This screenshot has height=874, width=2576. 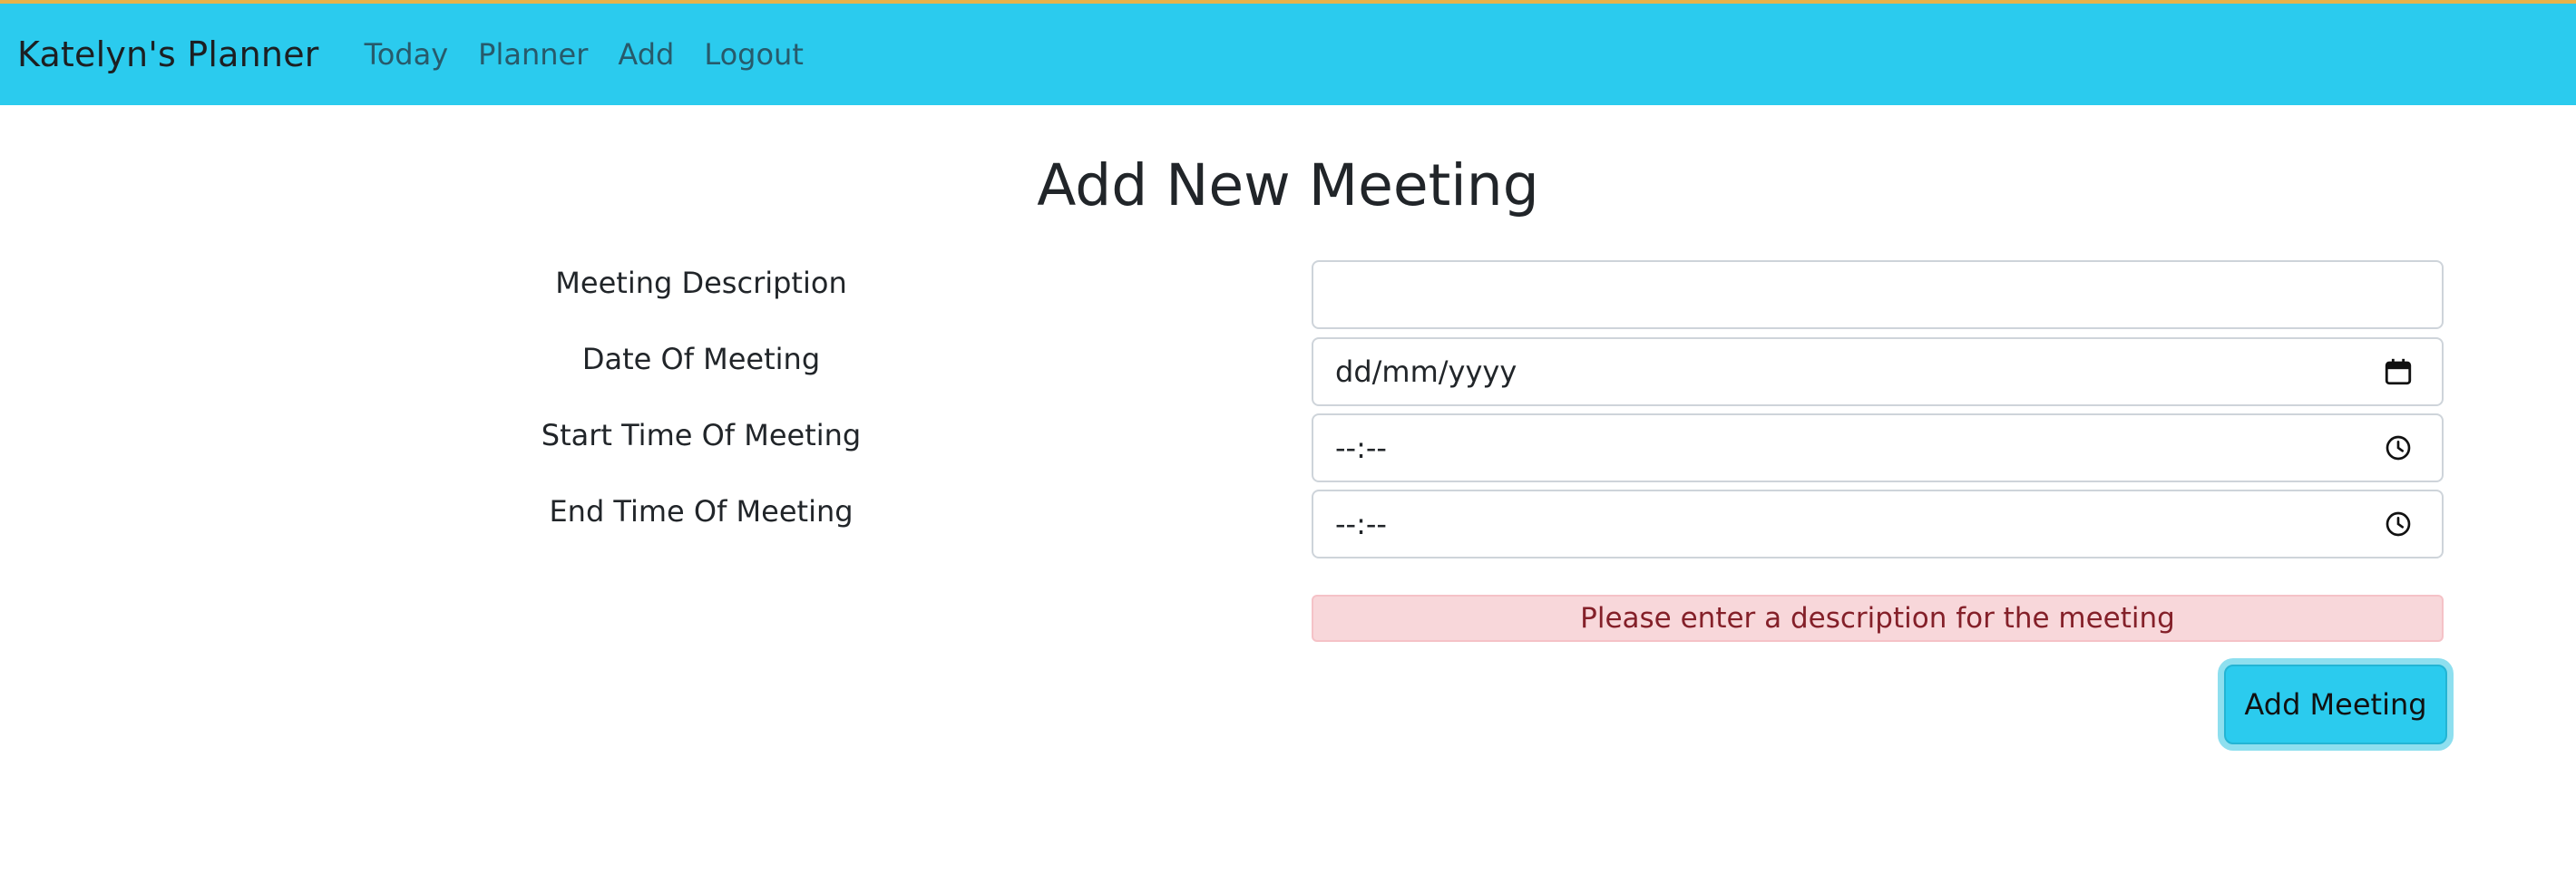 What do you see at coordinates (1361, 524) in the screenshot?
I see `end-time-placeholder: --:--` at bounding box center [1361, 524].